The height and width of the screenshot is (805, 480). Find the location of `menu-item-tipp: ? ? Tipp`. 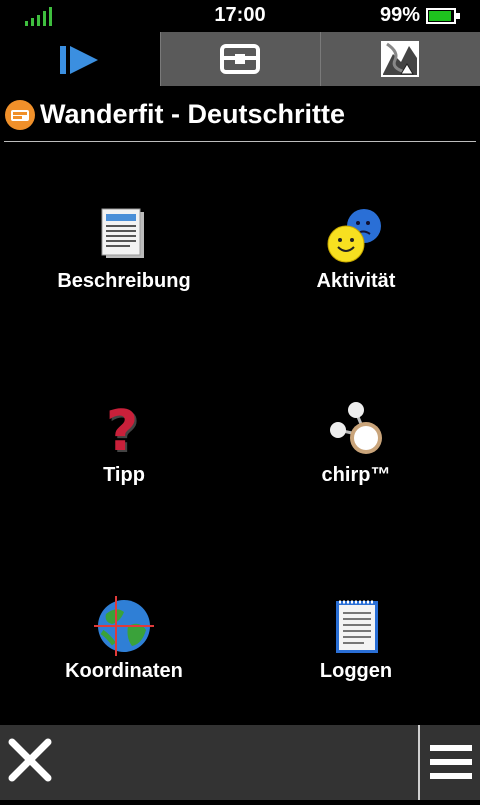

menu-item-tipp: ? ? Tipp is located at coordinates (124, 443).